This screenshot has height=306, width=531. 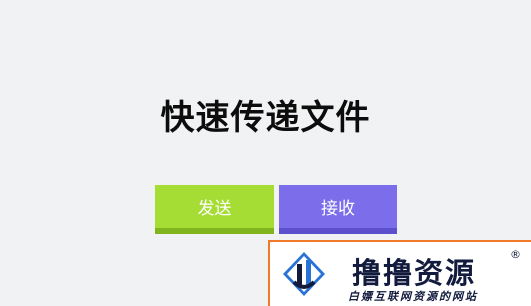 I want to click on page-title: 快速传递文件, so click(x=265, y=118).